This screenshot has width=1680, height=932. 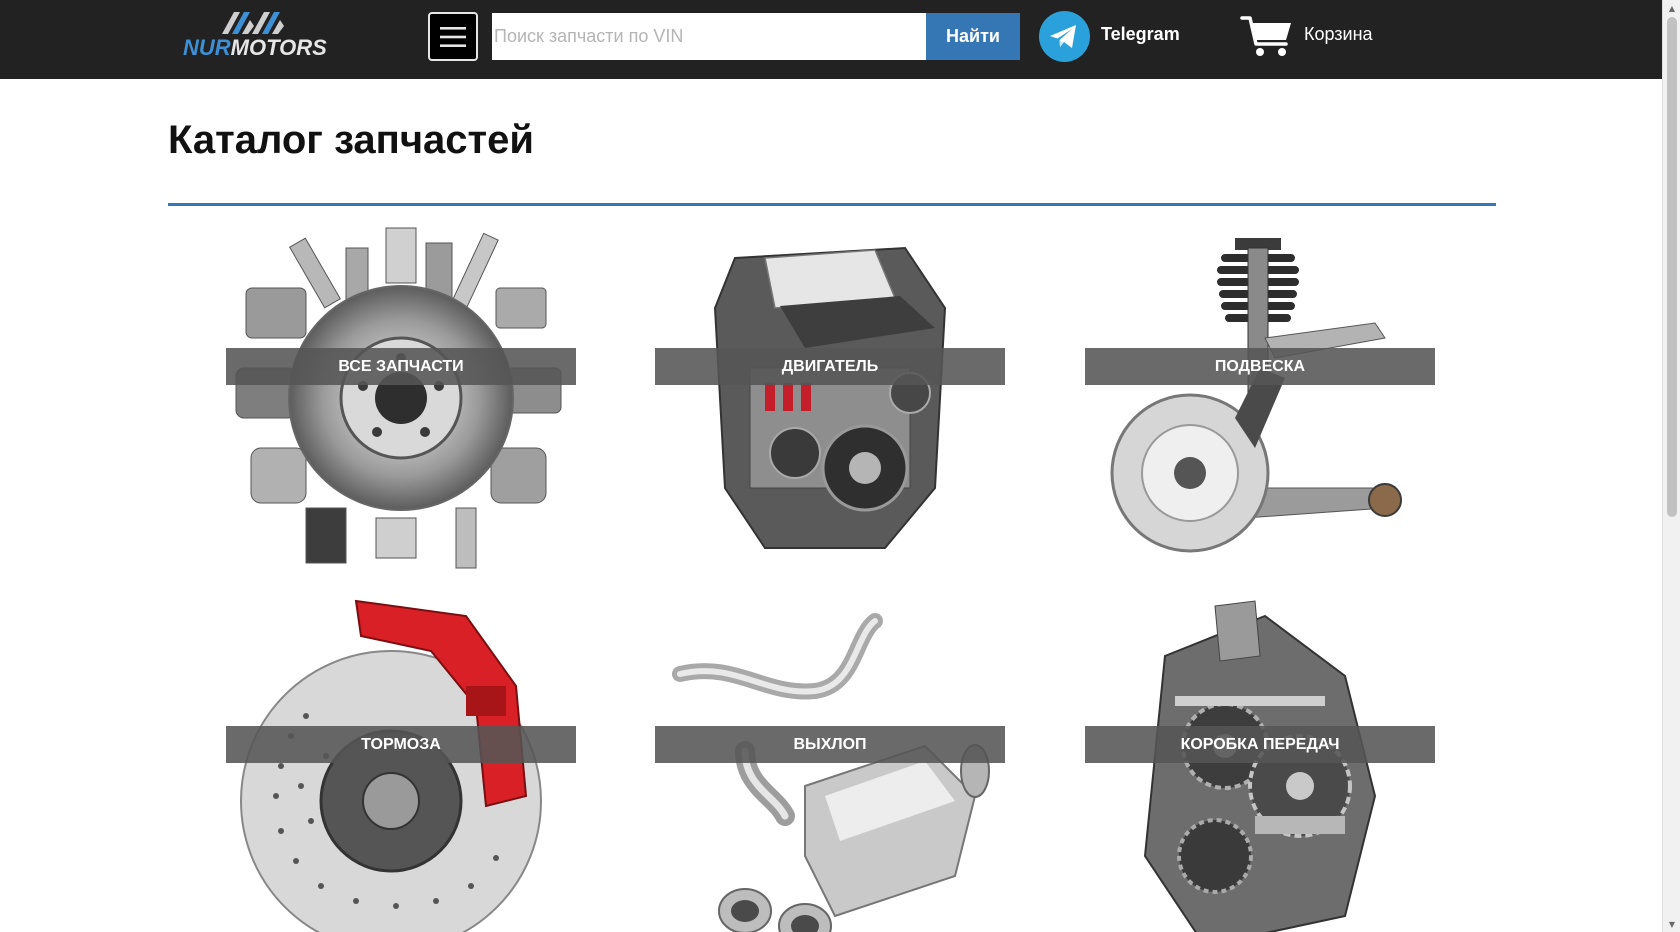 I want to click on nurmotors-logo: NURMOTORS, so click(x=255, y=37).